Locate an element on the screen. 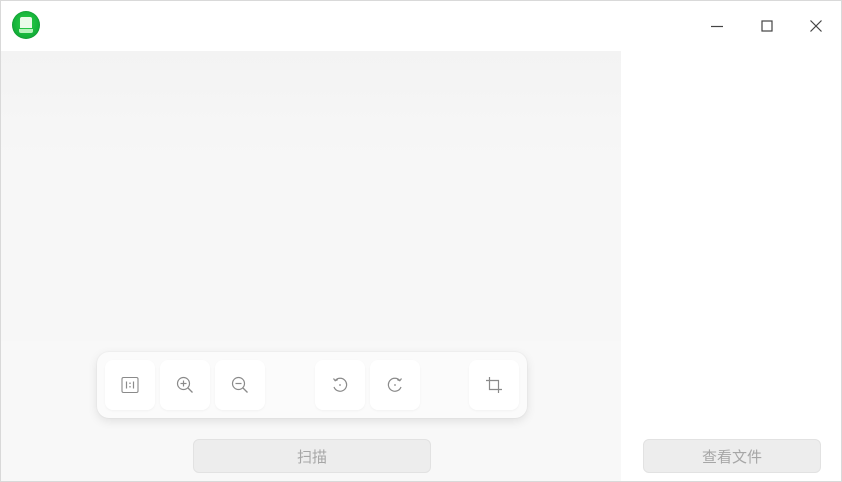  maximize-button is located at coordinates (767, 26).